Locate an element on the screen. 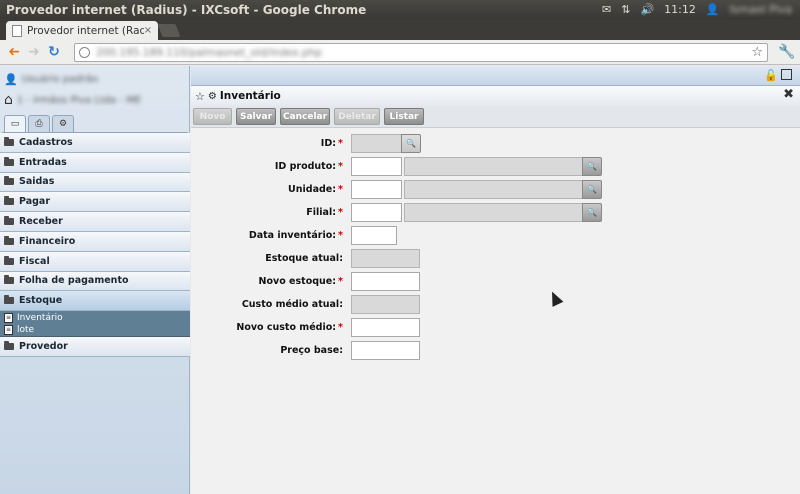 This screenshot has height=494, width=800. sidebar-item-label: Financeiro is located at coordinates (47, 241).